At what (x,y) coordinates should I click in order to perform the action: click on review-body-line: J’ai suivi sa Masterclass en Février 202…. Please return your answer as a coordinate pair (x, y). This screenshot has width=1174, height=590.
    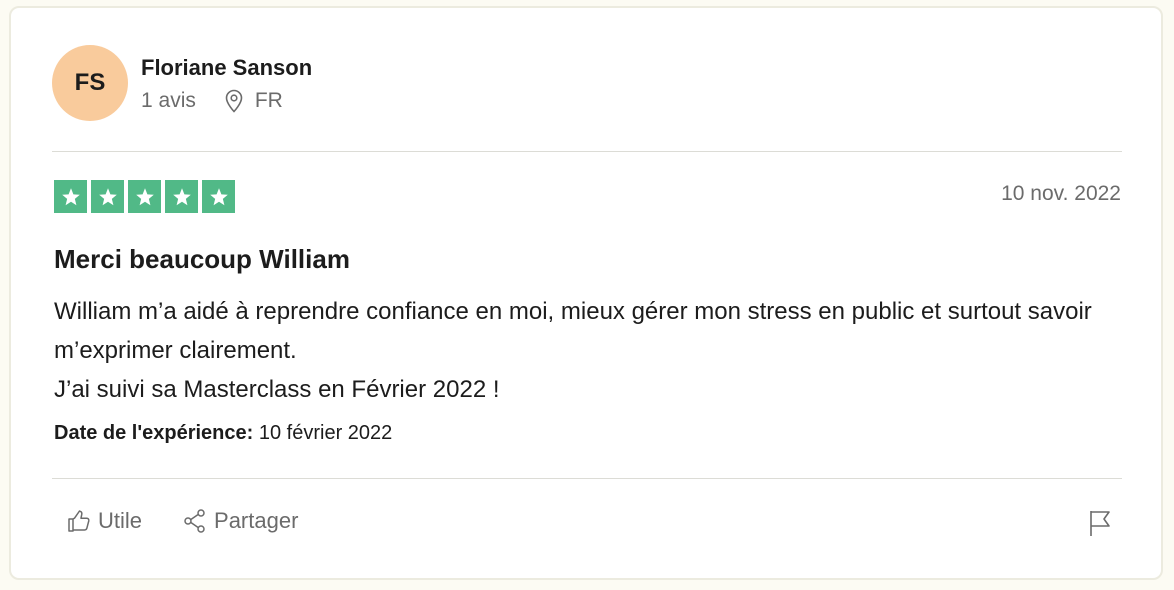
    Looking at the image, I should click on (277, 389).